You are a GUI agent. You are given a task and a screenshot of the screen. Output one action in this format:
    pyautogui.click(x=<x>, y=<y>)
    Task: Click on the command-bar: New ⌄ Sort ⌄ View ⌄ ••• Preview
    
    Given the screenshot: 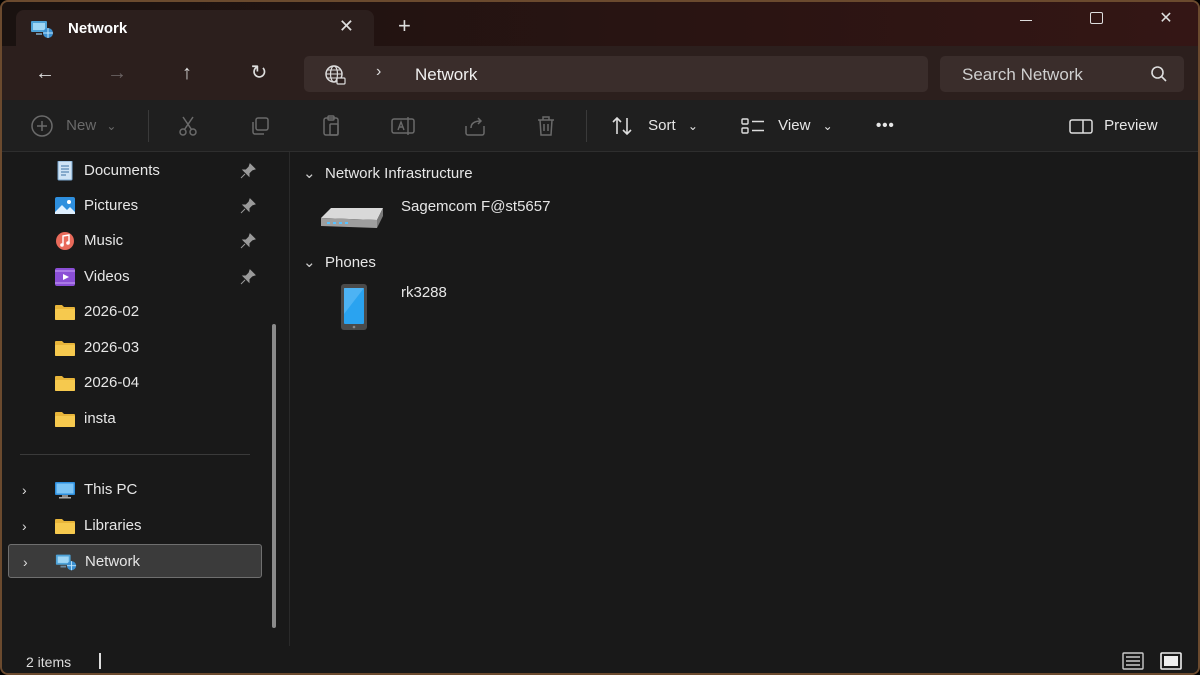 What is the action you would take?
    pyautogui.click(x=600, y=126)
    